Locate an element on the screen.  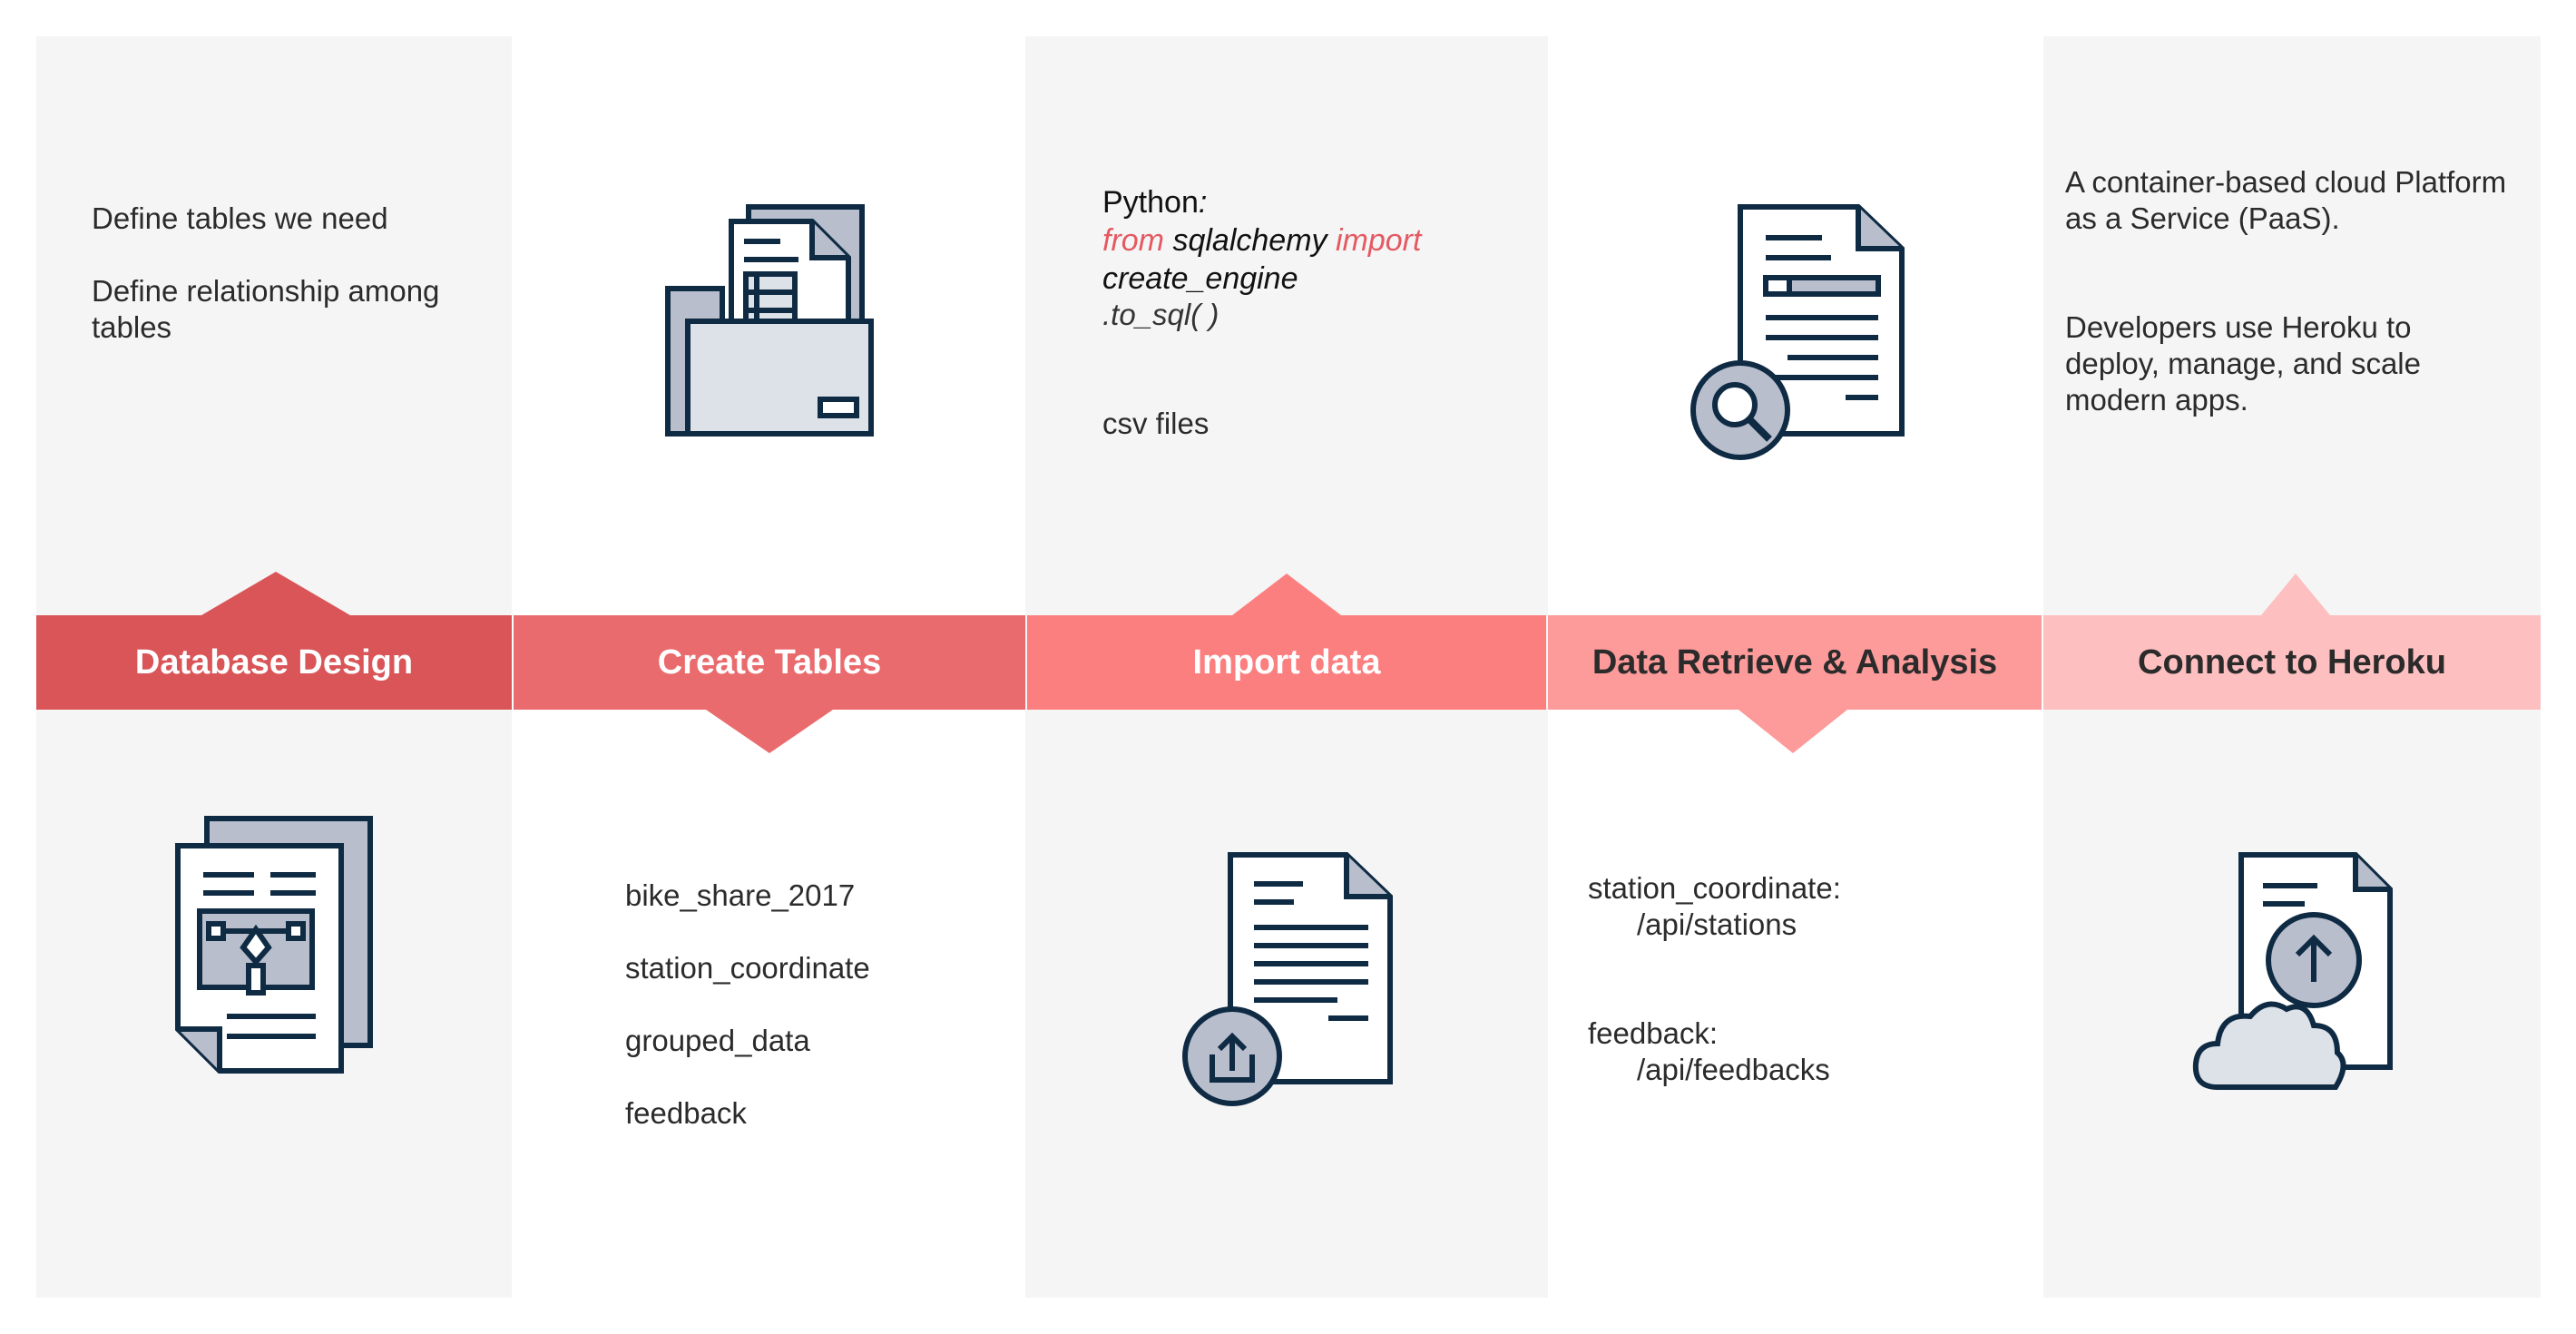
stage-label: Import data is located at coordinates (1286, 662).